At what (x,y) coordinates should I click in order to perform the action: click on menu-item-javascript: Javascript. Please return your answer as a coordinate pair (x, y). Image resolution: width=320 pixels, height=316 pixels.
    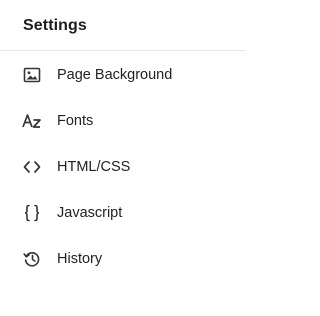
    Looking at the image, I should click on (123, 213).